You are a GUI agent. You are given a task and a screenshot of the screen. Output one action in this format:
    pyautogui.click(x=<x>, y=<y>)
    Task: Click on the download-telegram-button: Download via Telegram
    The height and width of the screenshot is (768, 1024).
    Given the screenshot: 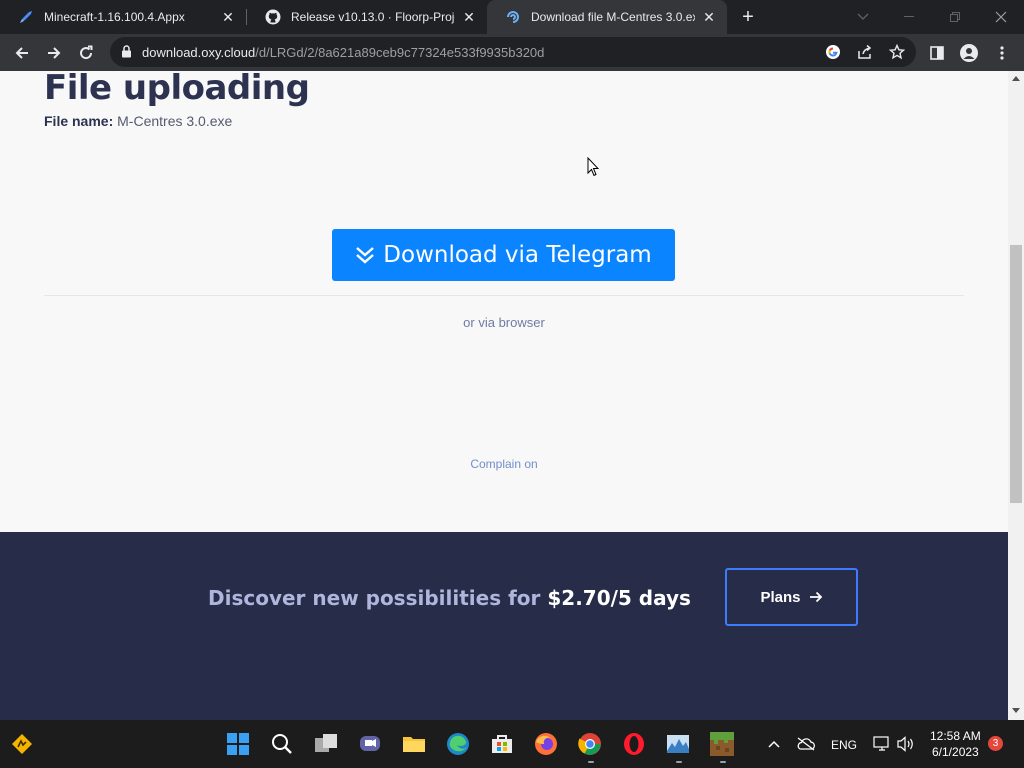 What is the action you would take?
    pyautogui.click(x=503, y=255)
    